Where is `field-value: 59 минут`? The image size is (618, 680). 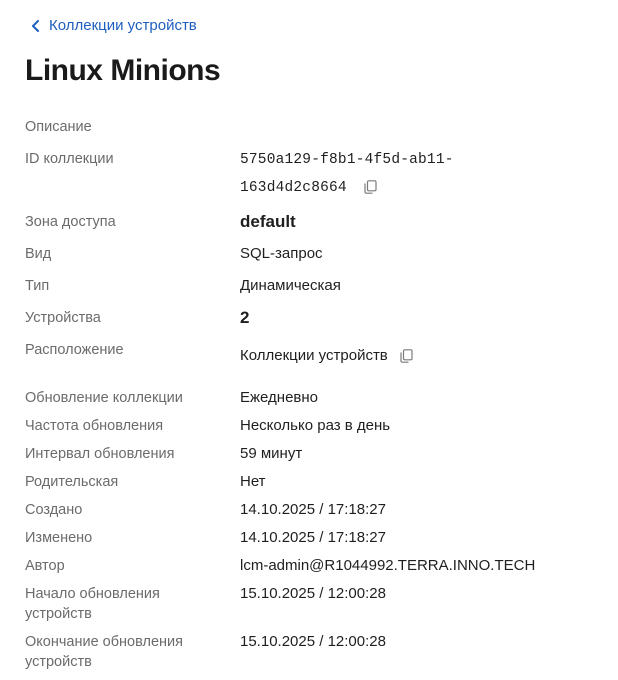 field-value: 59 минут is located at coordinates (271, 453).